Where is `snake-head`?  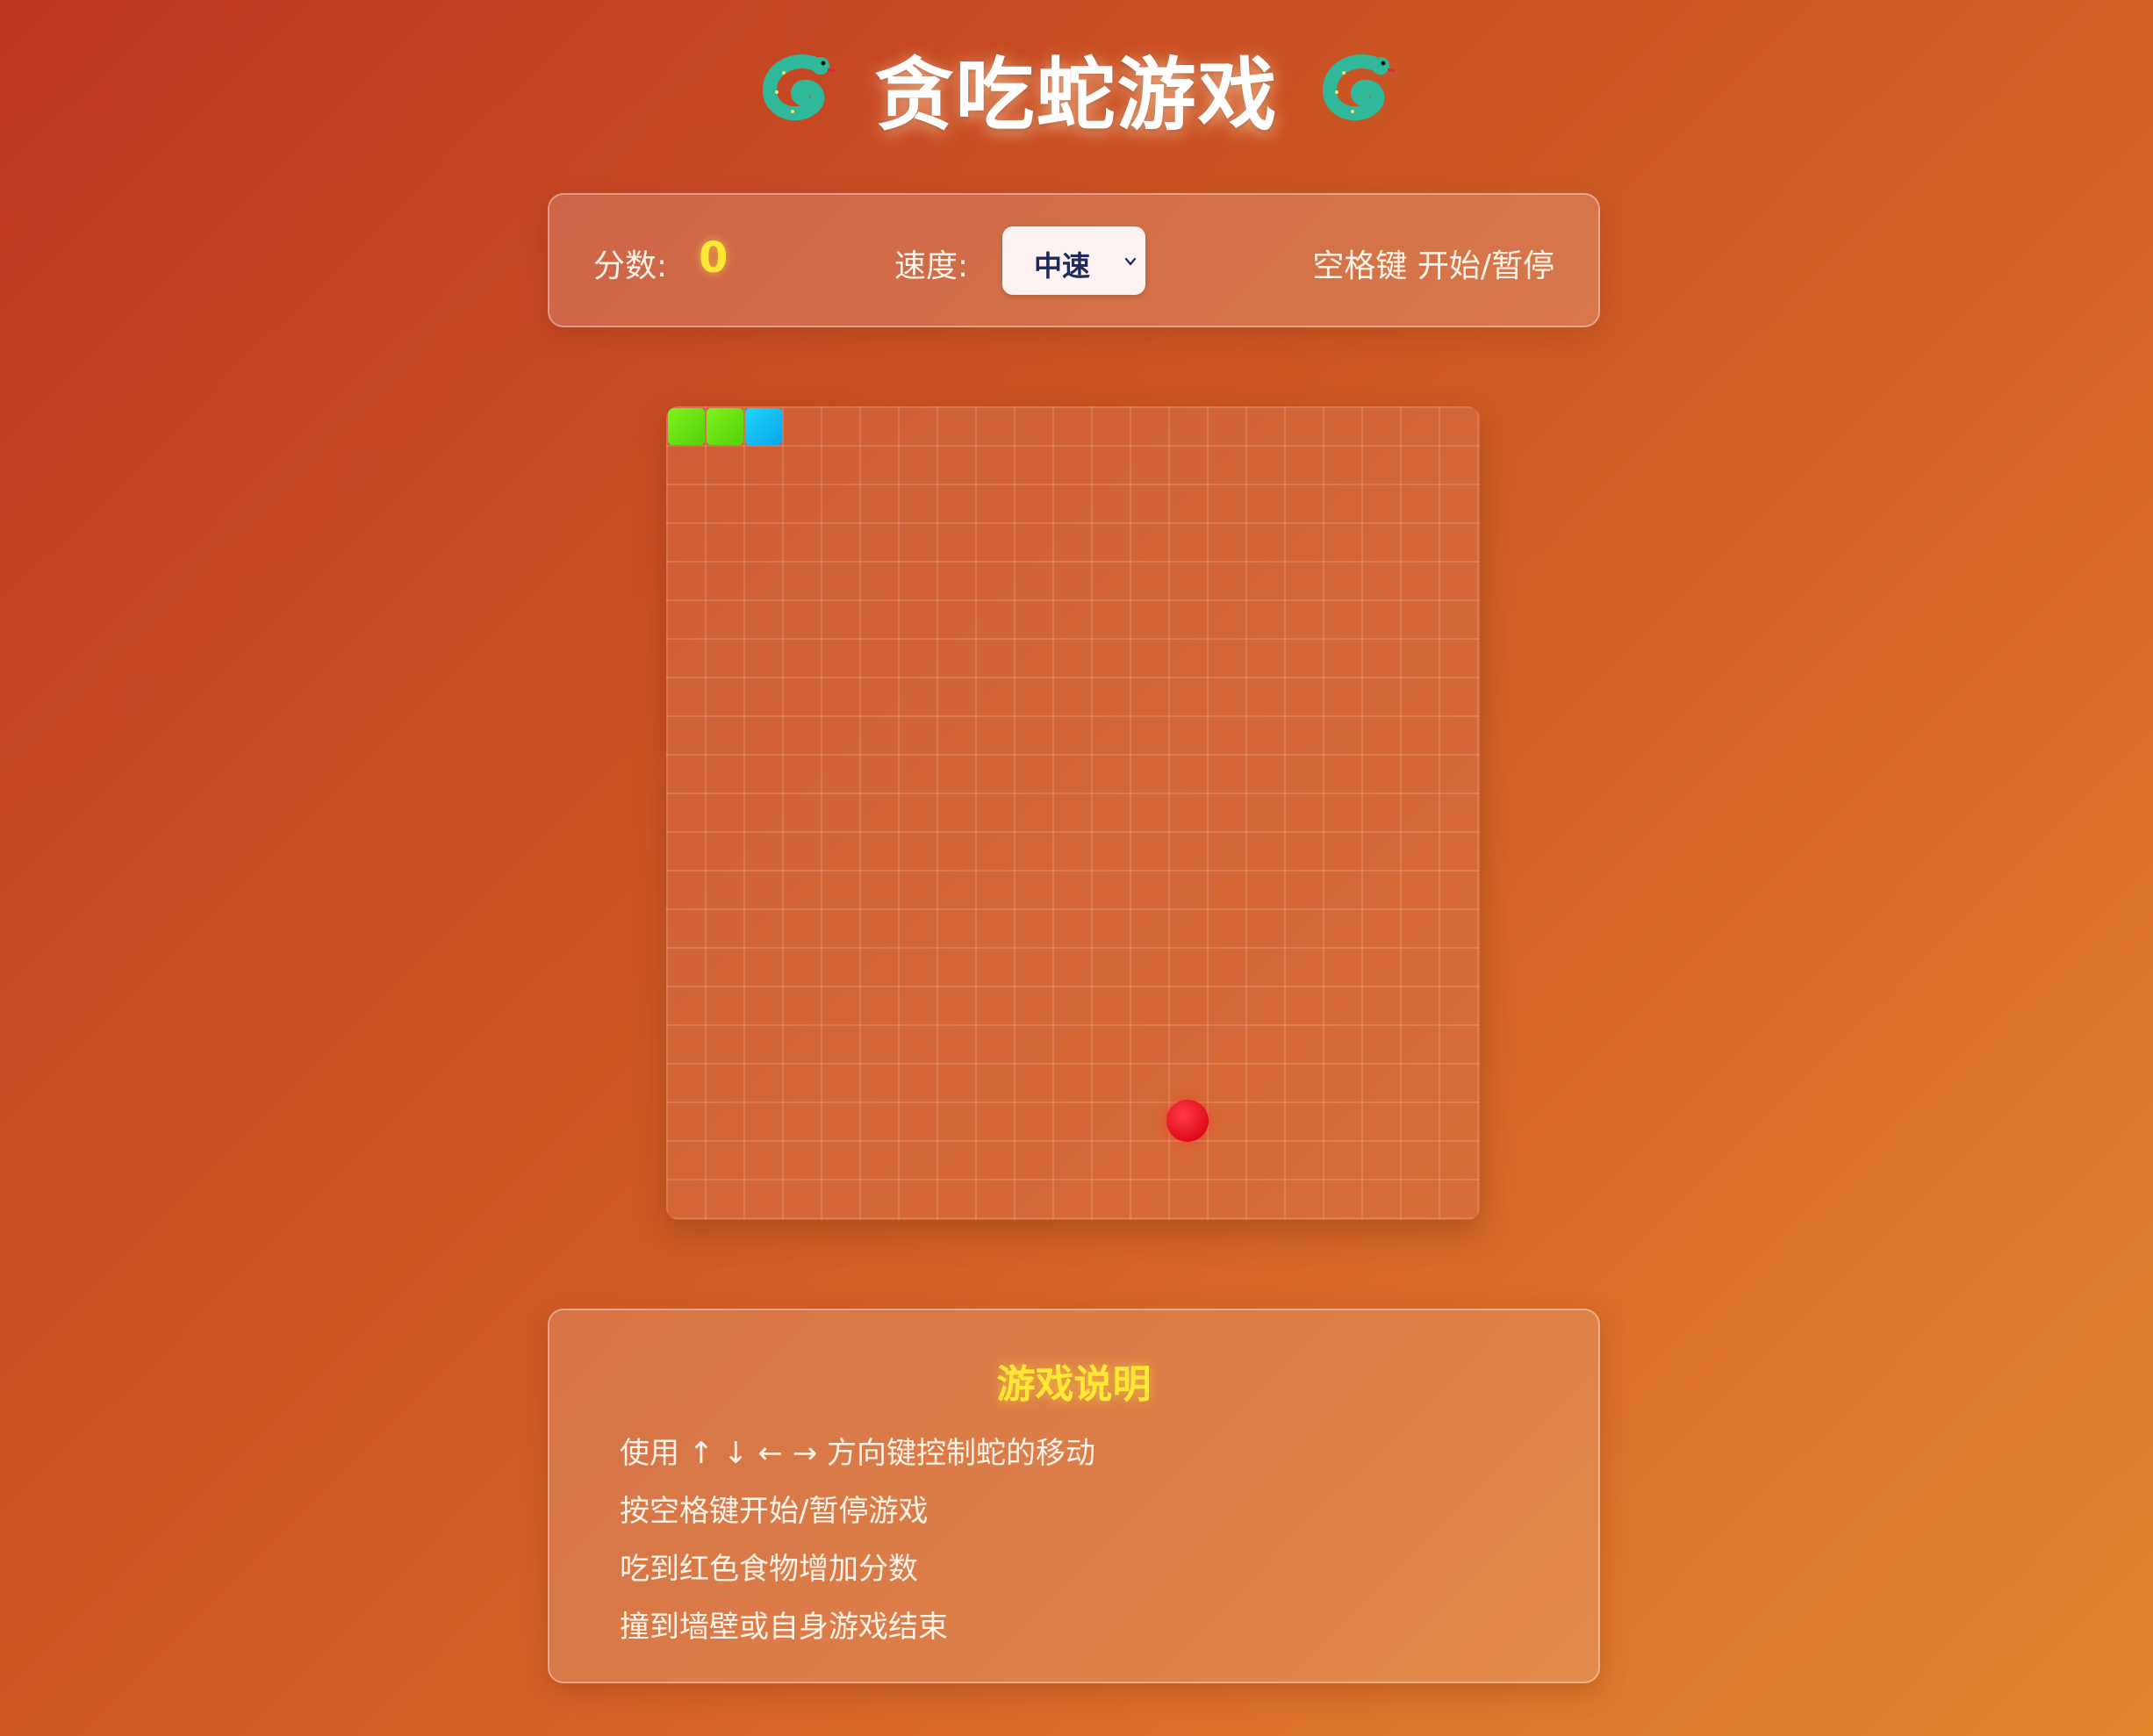 snake-head is located at coordinates (763, 427).